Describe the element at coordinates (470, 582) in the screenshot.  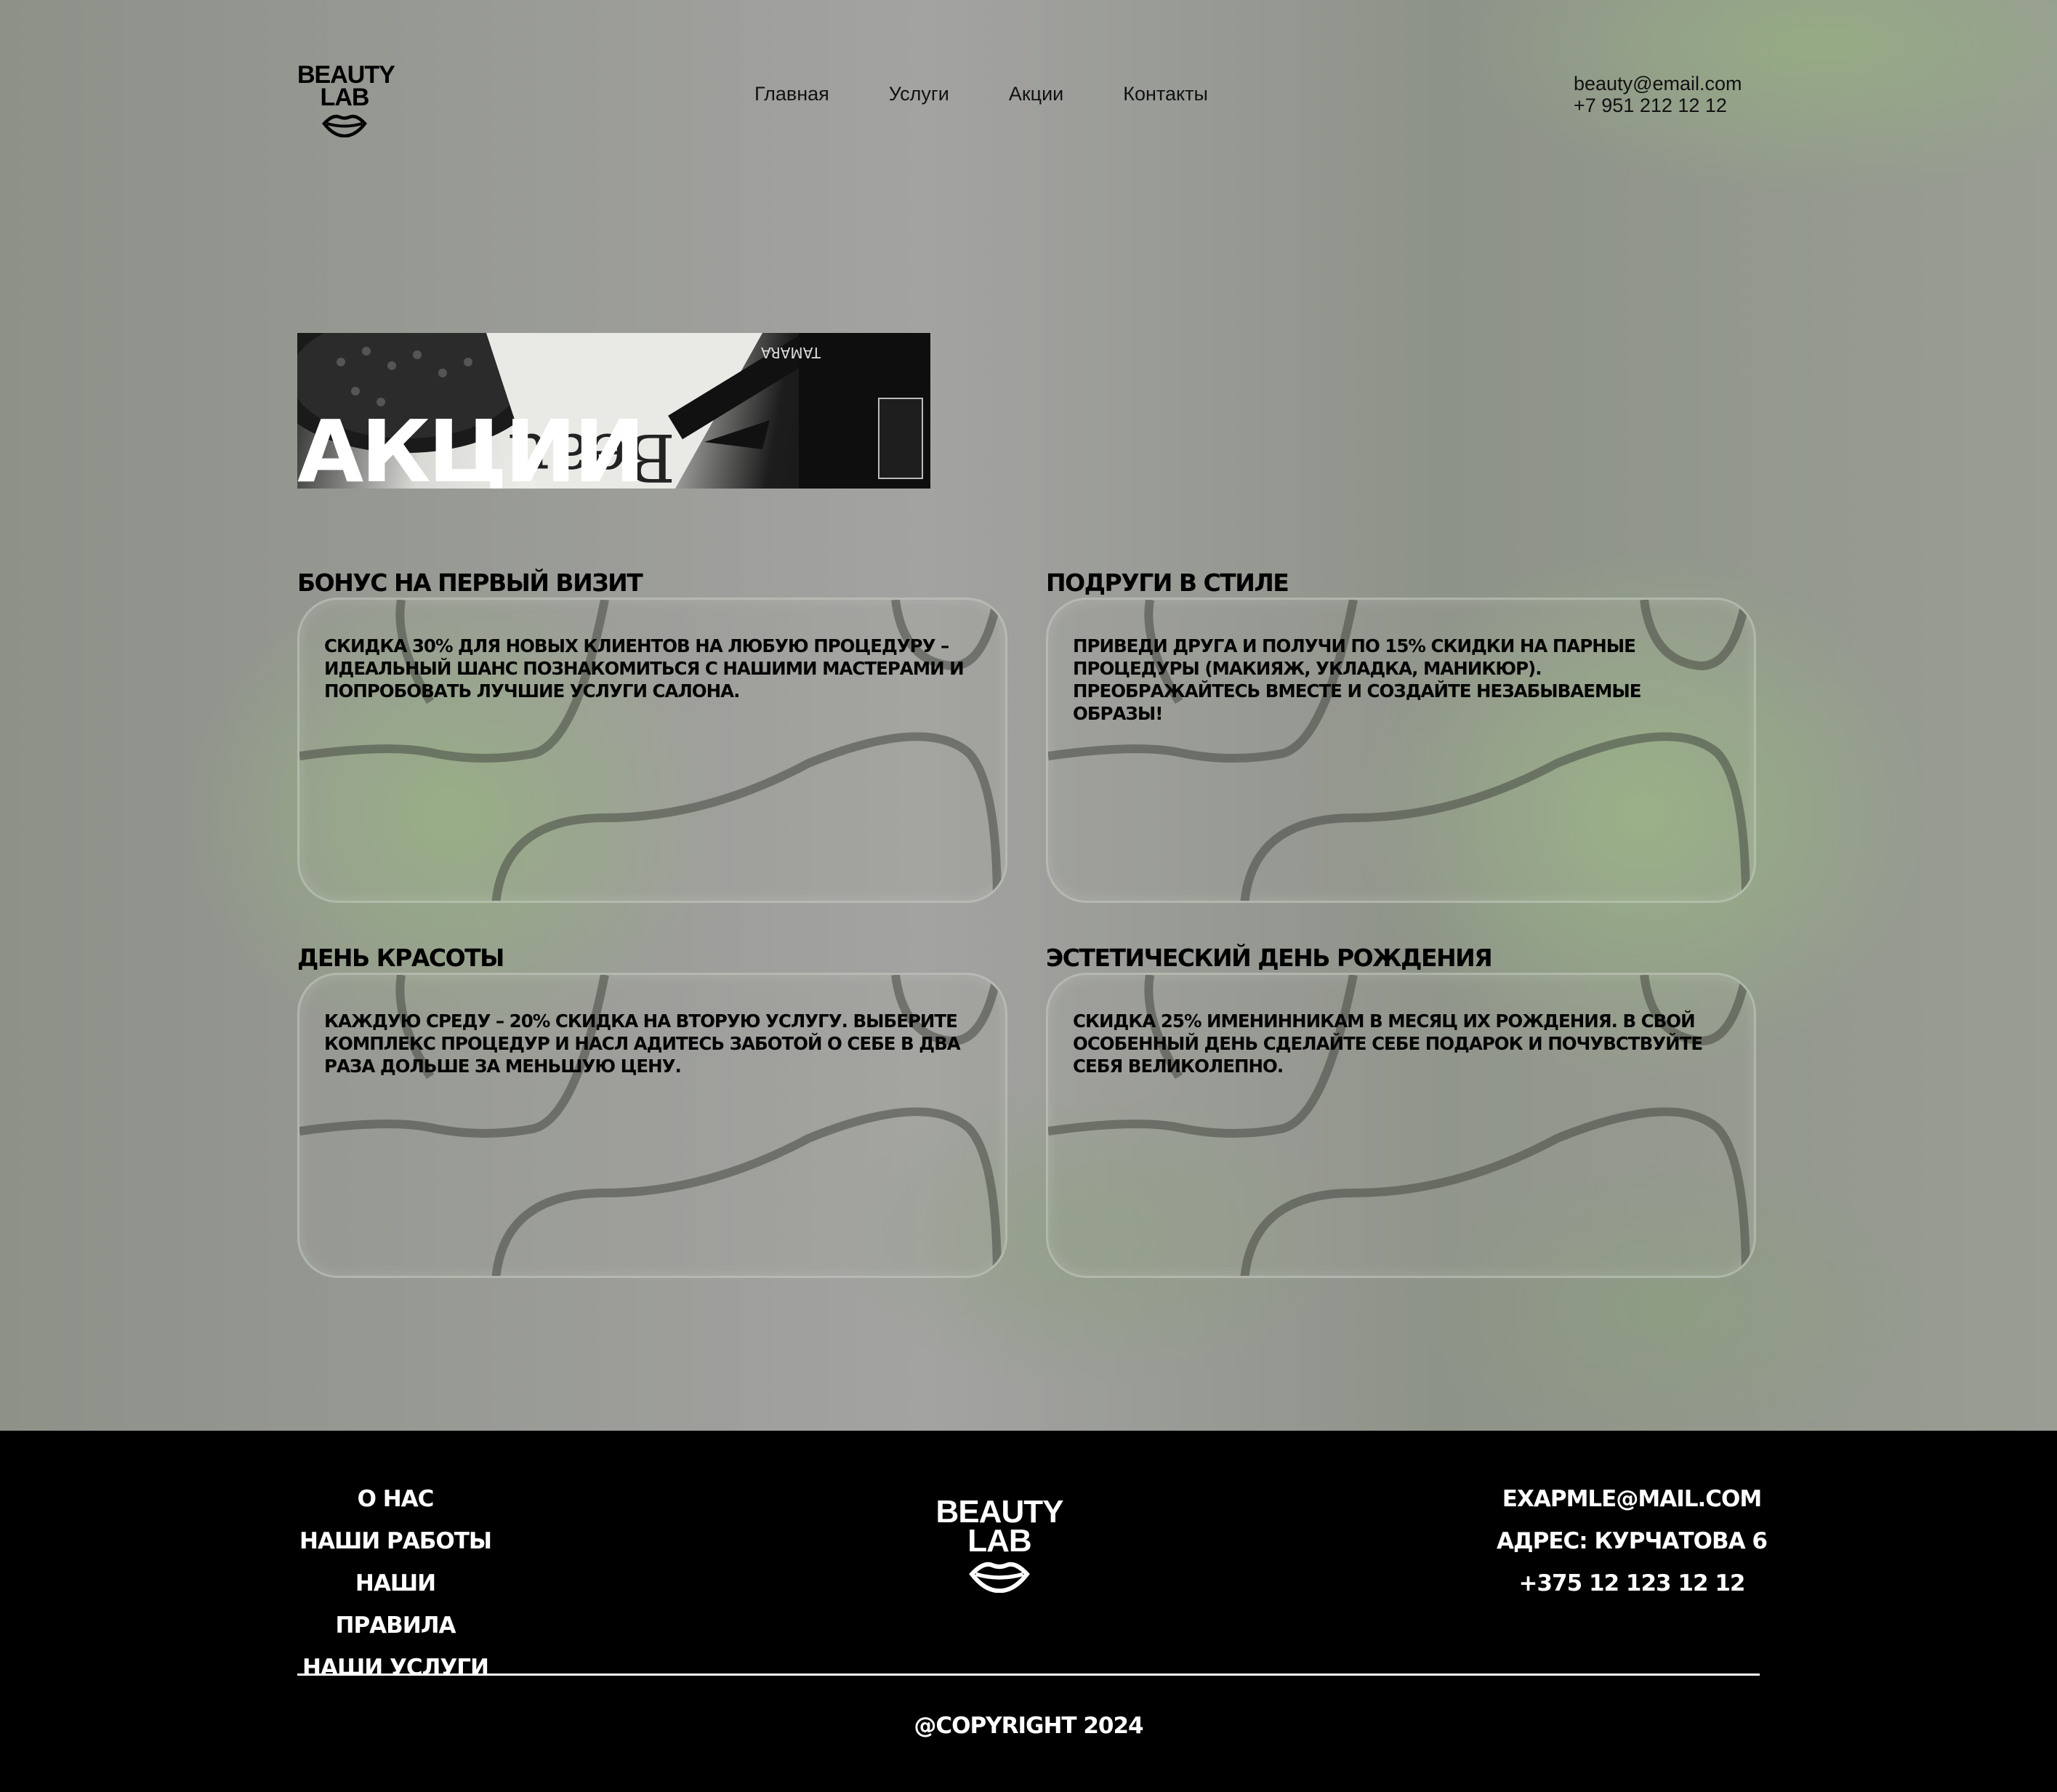
I see `promo-title-first-visit: БОНУС НА ПЕРВЫЙ ВИЗИТ` at that location.